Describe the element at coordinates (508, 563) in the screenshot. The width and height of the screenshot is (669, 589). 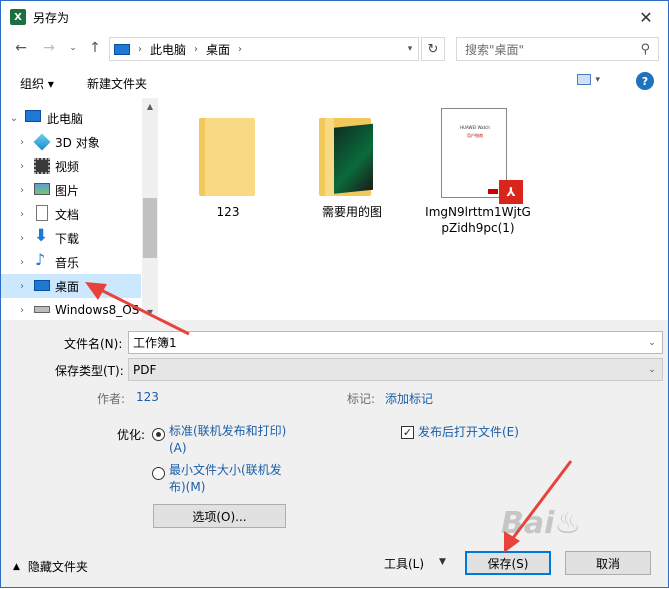
I see `save-button: 保存(S)` at that location.